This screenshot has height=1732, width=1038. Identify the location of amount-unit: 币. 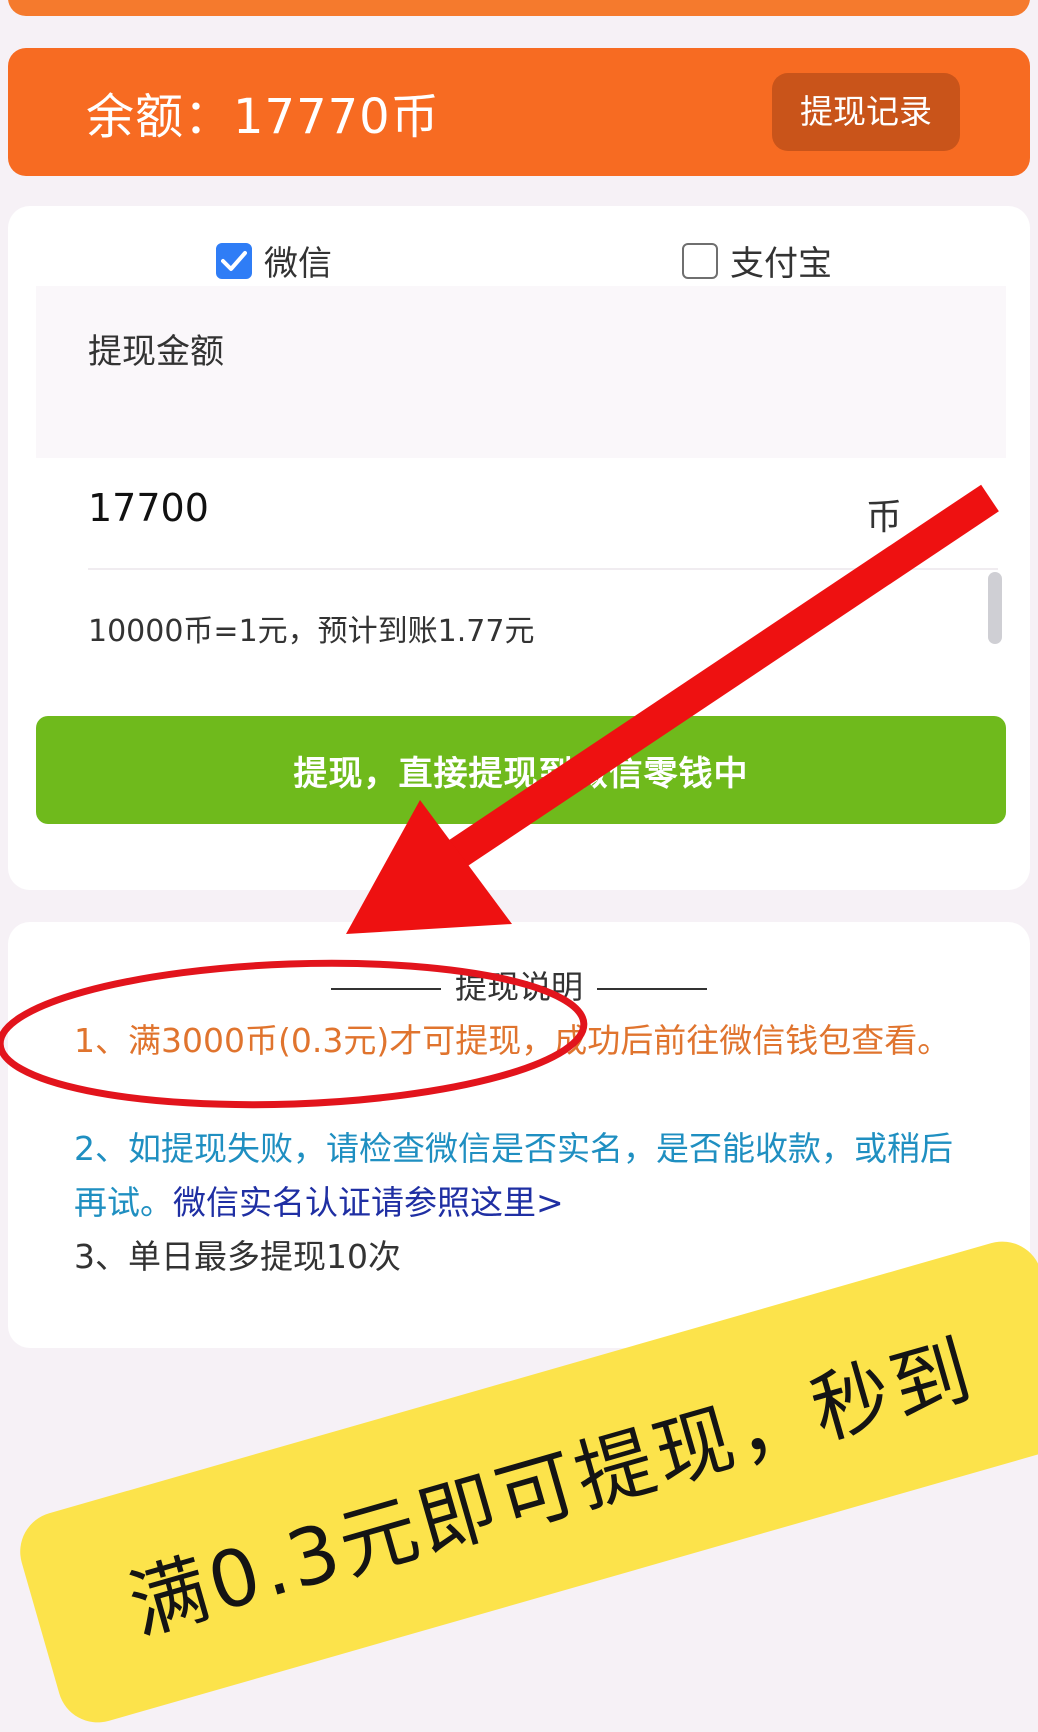
(884, 517).